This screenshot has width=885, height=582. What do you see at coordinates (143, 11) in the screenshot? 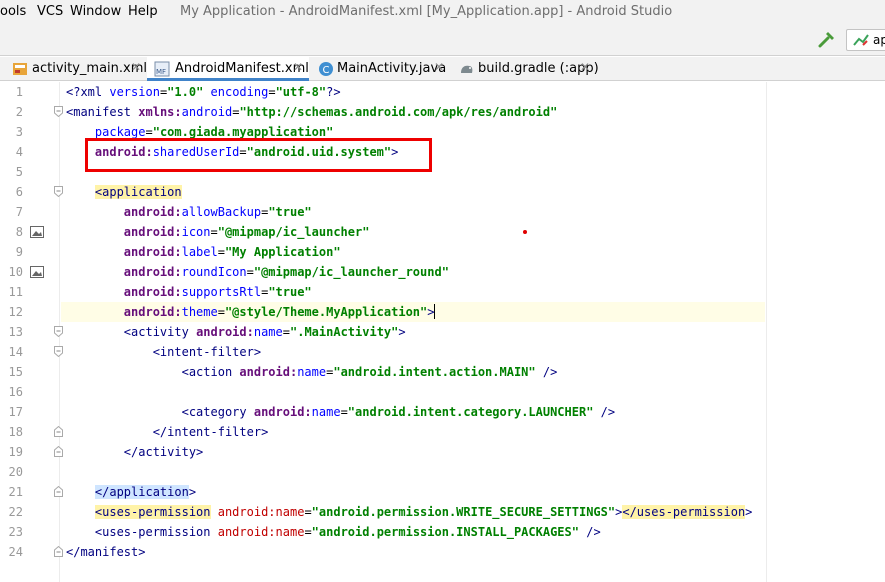
I see `menu-help: Help` at bounding box center [143, 11].